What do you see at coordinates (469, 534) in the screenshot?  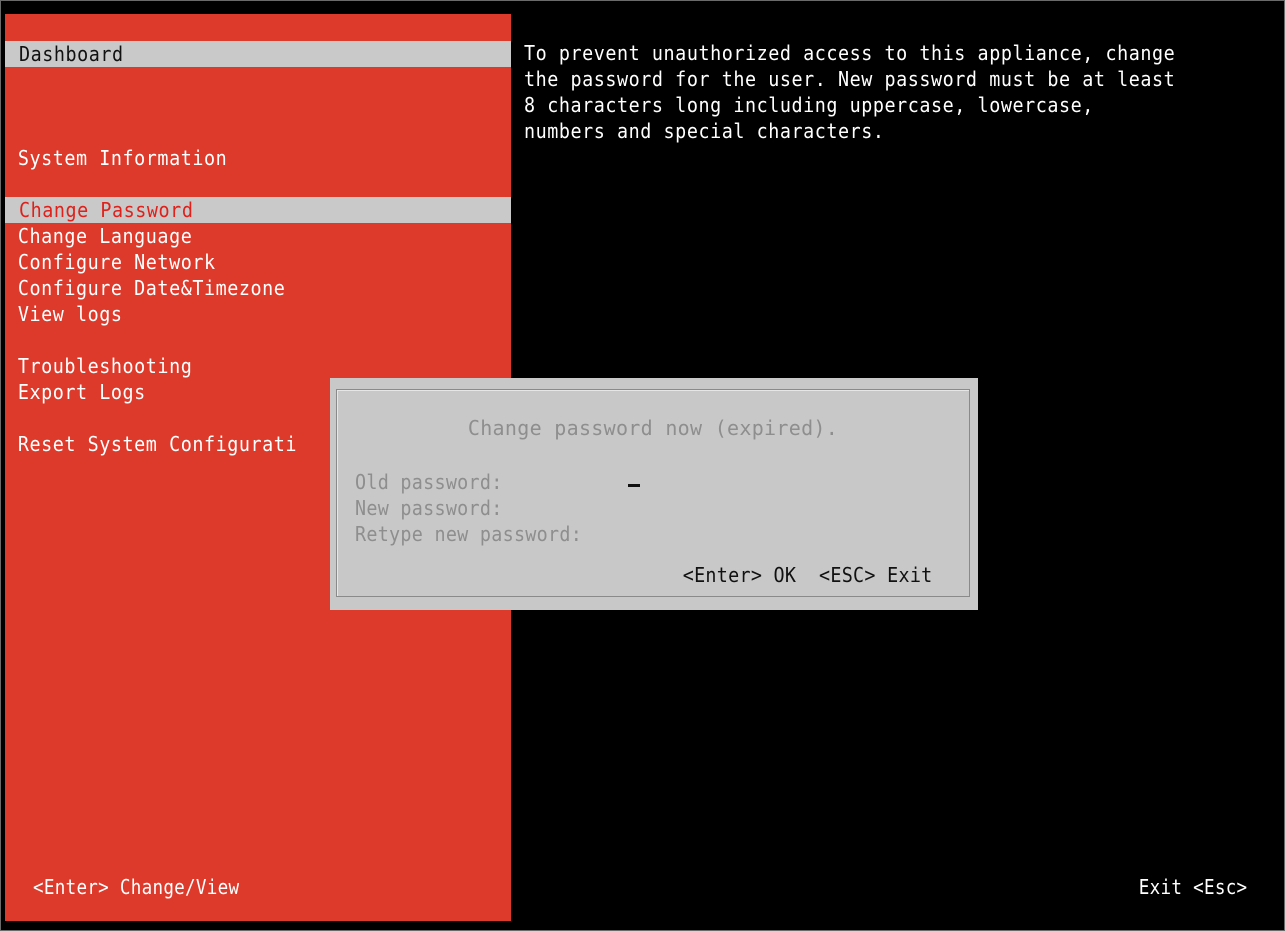 I see `retype-password-label: Retype new password:` at bounding box center [469, 534].